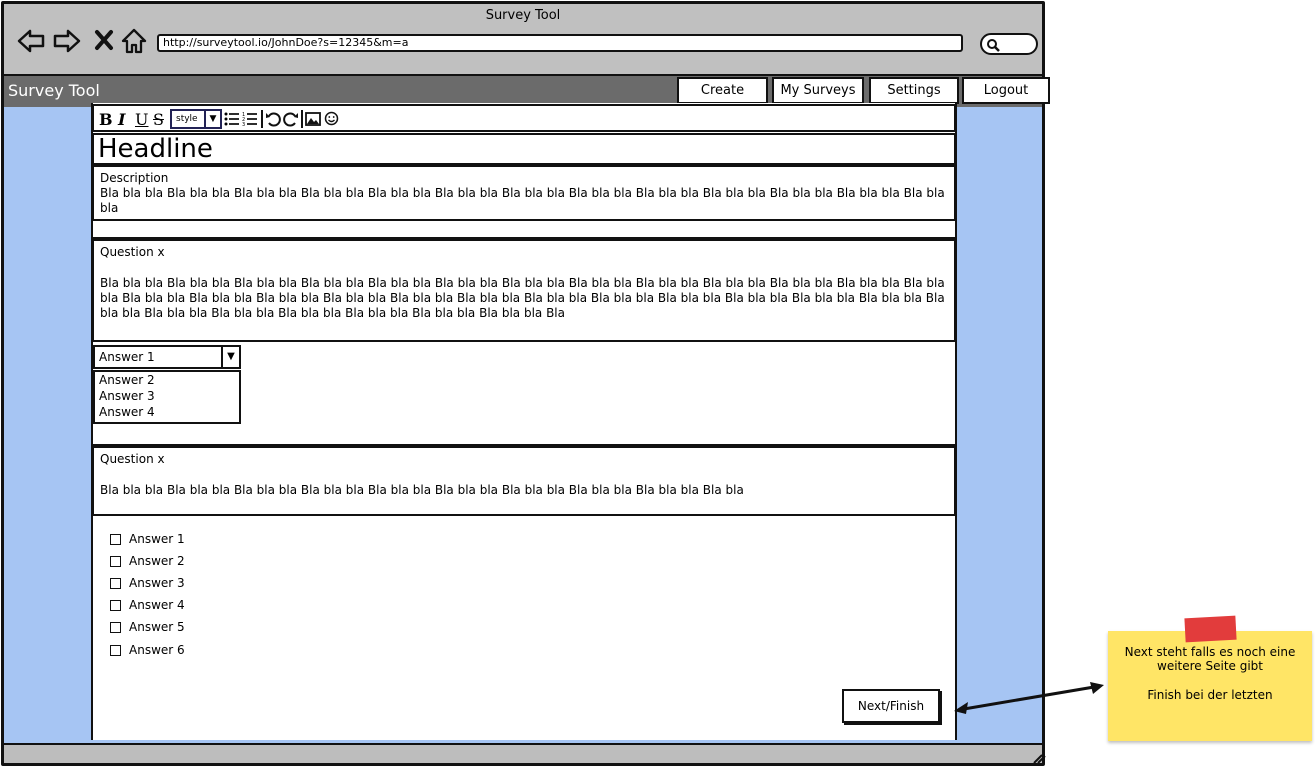  What do you see at coordinates (127, 357) in the screenshot?
I see `answer-dropdown-selected: Answer 1` at bounding box center [127, 357].